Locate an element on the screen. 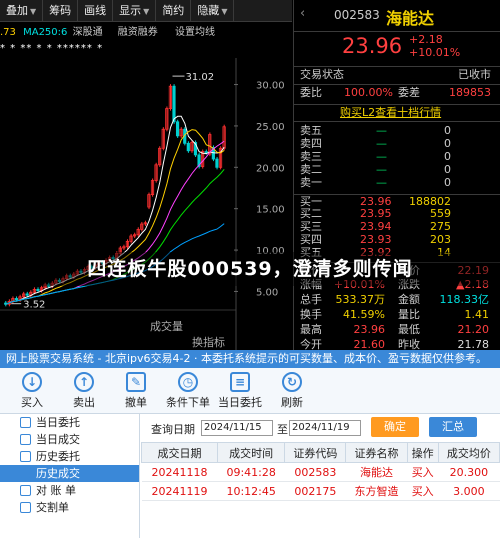  today-orders-label: 当日委托 is located at coordinates (240, 402).